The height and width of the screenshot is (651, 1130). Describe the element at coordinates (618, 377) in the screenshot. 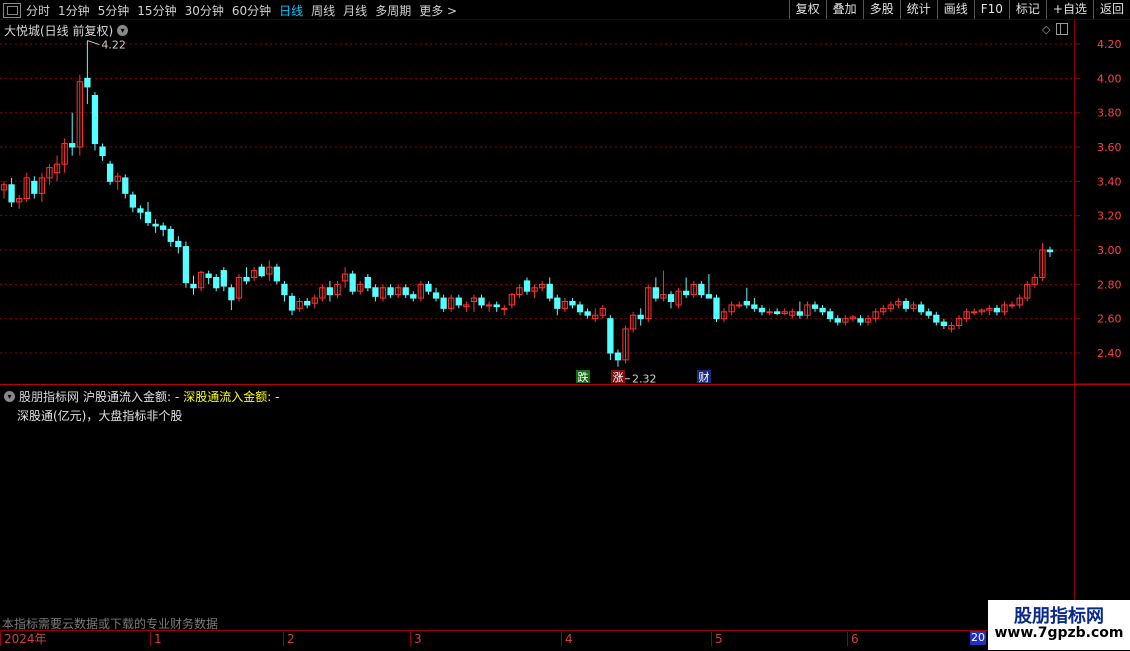

I see `event-mark-1: 涨` at that location.